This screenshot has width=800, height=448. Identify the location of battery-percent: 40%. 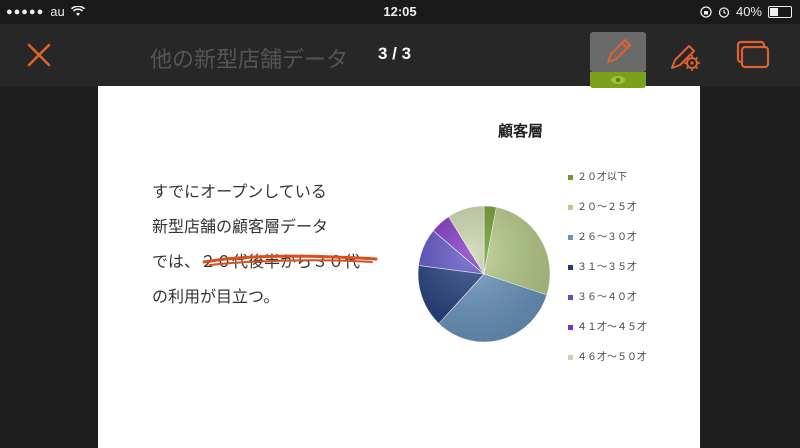
(748, 11).